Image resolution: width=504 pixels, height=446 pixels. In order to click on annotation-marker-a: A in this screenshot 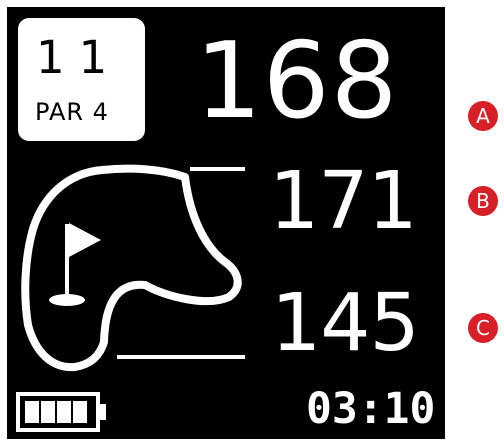, I will do `click(483, 116)`.